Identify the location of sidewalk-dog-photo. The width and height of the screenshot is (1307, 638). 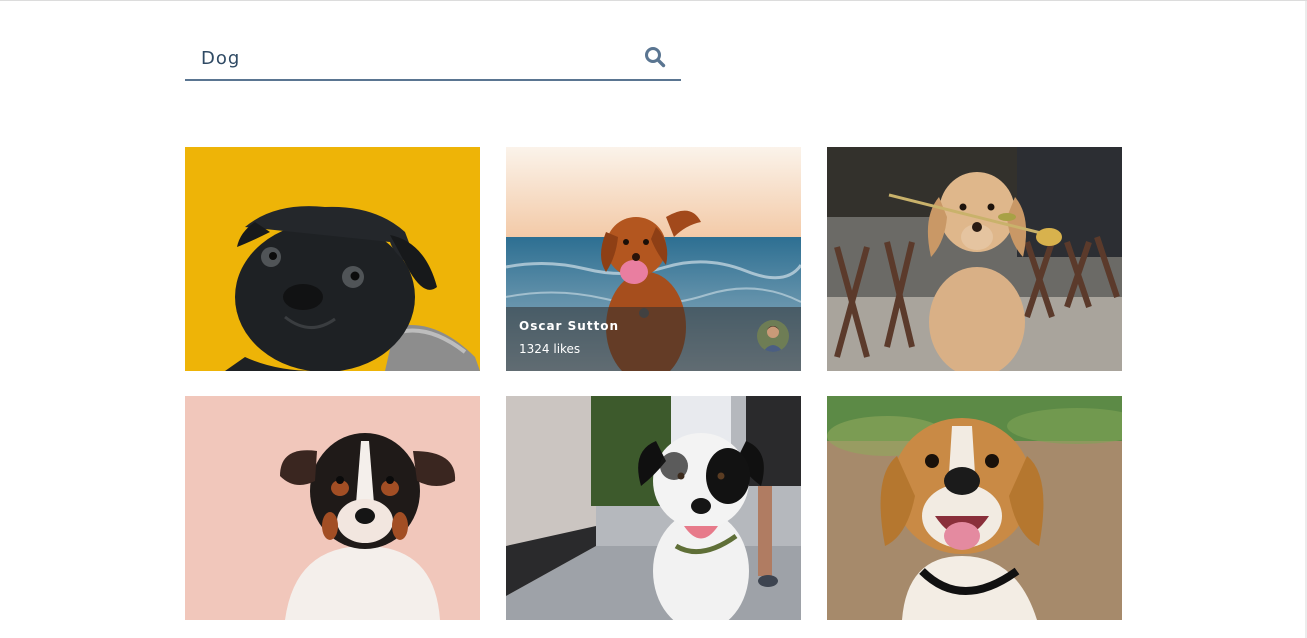
(653, 508).